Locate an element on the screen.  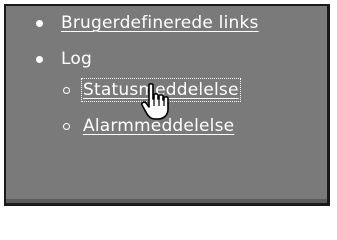
panel-bottom-edge is located at coordinates (166, 201).